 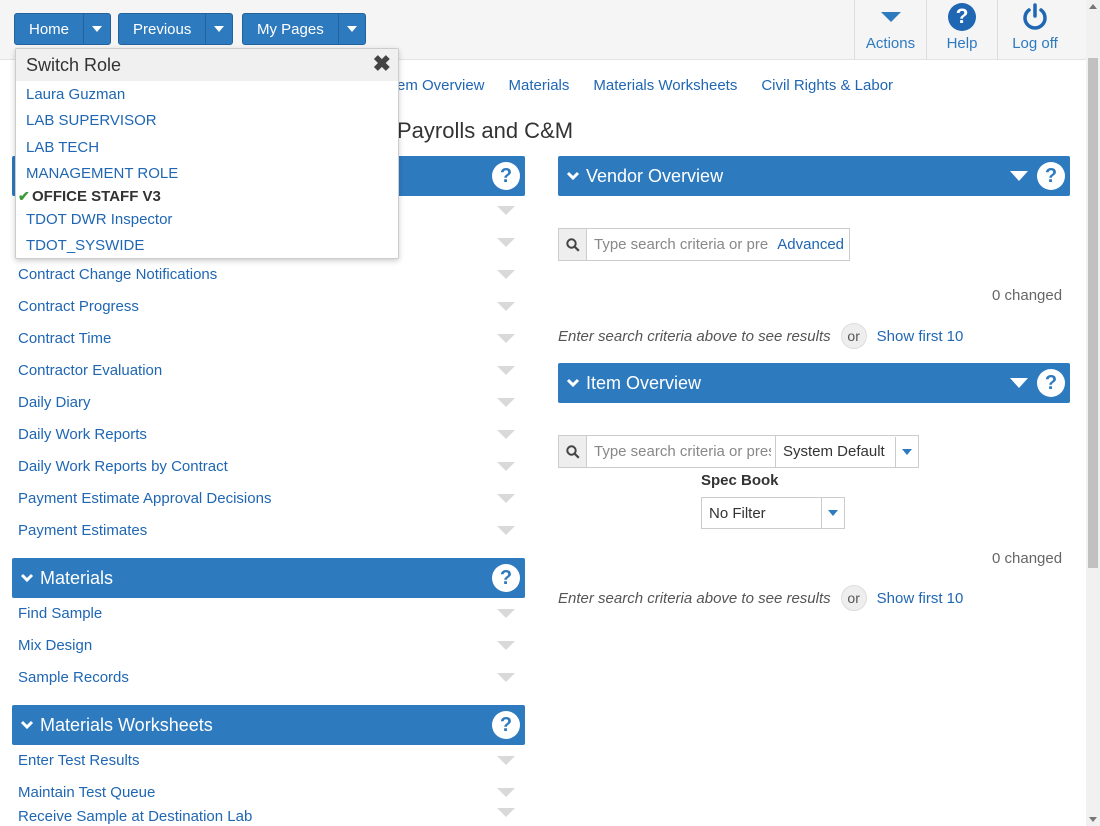 What do you see at coordinates (86, 792) in the screenshot?
I see `list-item-label: Maintain Test Queue` at bounding box center [86, 792].